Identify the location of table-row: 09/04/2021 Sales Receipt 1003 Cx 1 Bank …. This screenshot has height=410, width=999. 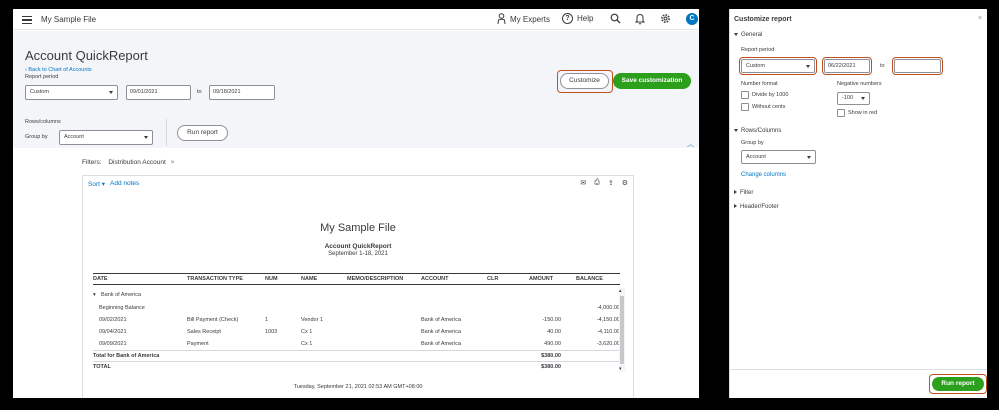
(356, 332).